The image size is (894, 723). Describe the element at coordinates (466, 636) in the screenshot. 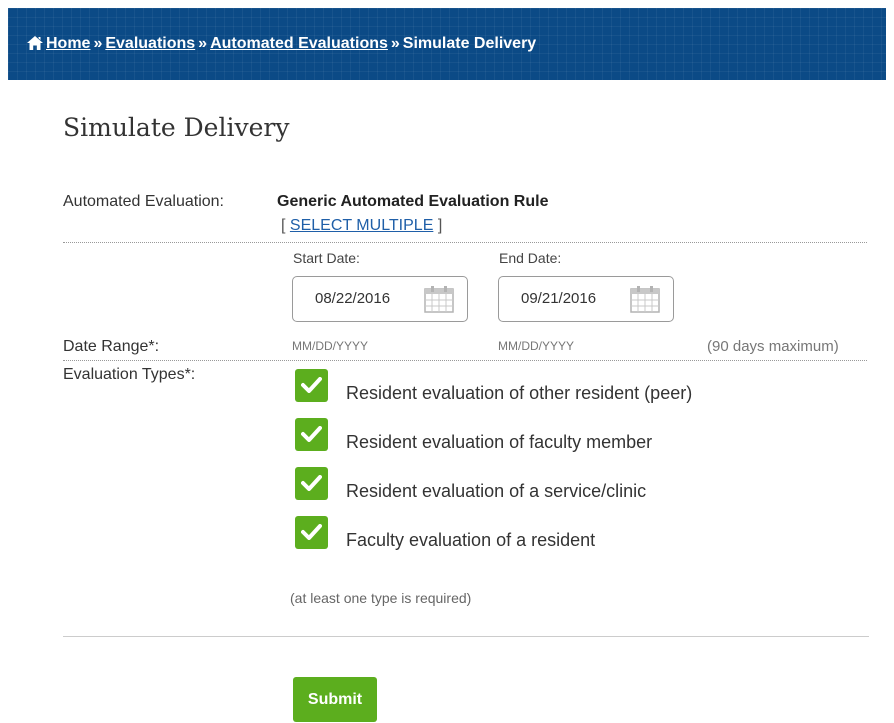

I see `form-divider` at that location.